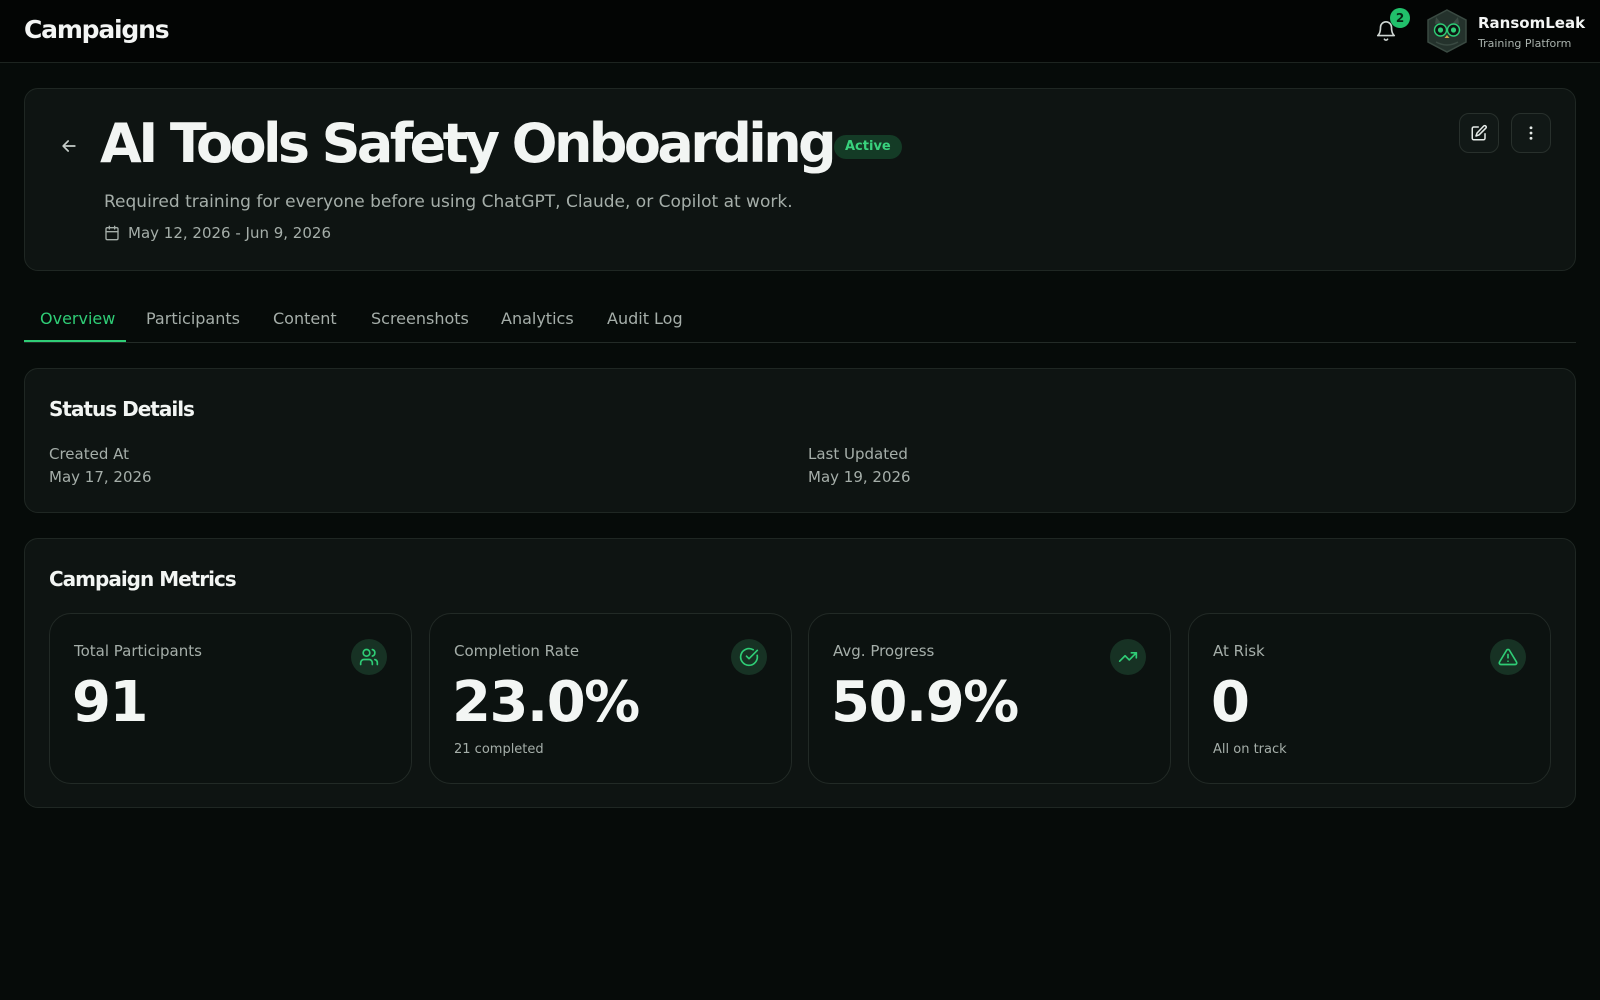 Image resolution: width=1600 pixels, height=1000 pixels. I want to click on metric-note: 21 completed, so click(499, 749).